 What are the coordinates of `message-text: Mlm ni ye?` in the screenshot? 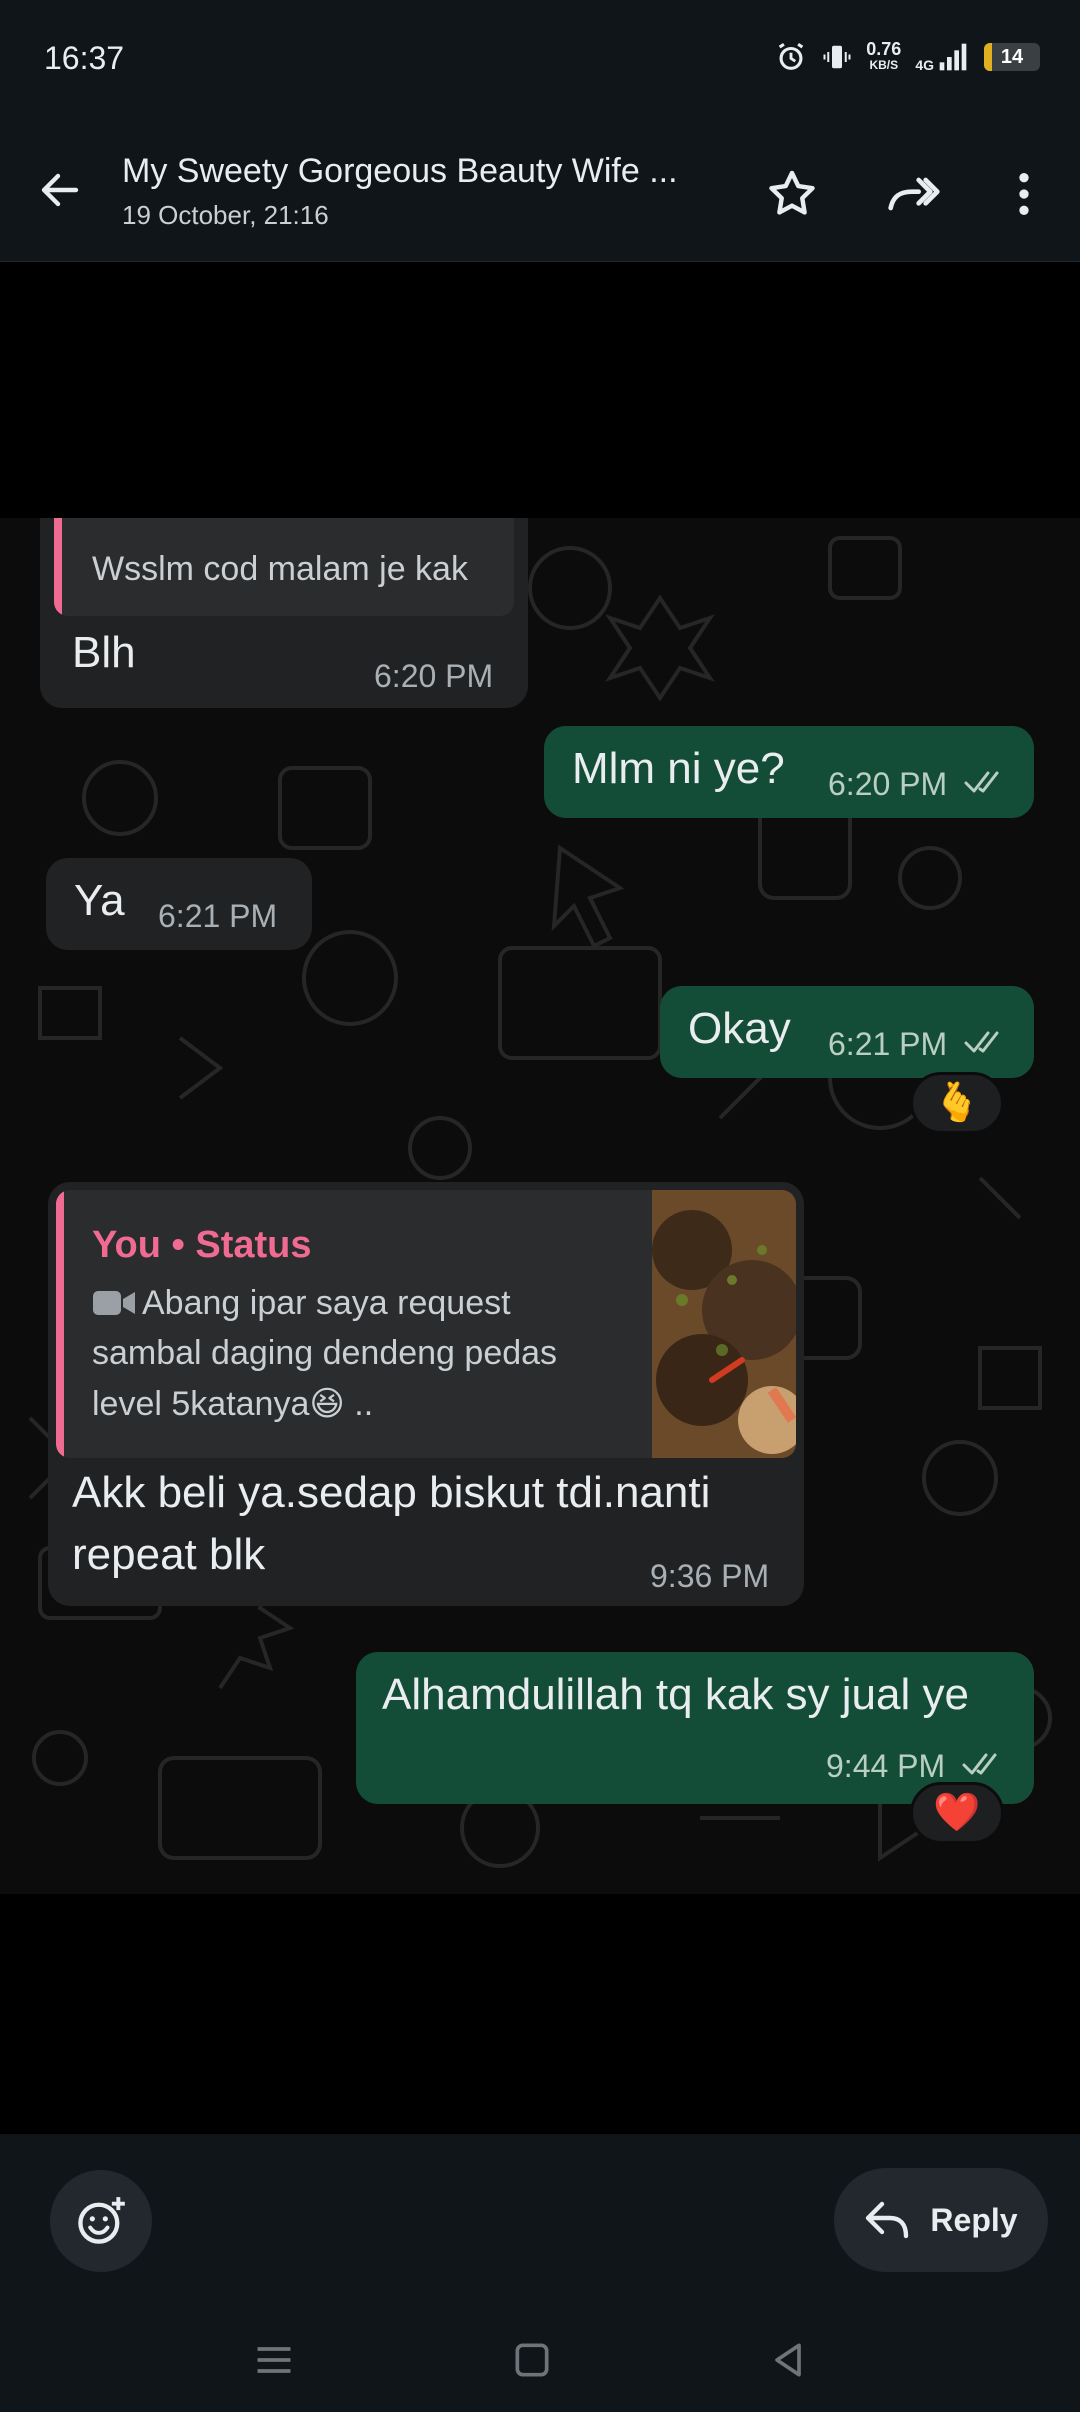 It's located at (678, 768).